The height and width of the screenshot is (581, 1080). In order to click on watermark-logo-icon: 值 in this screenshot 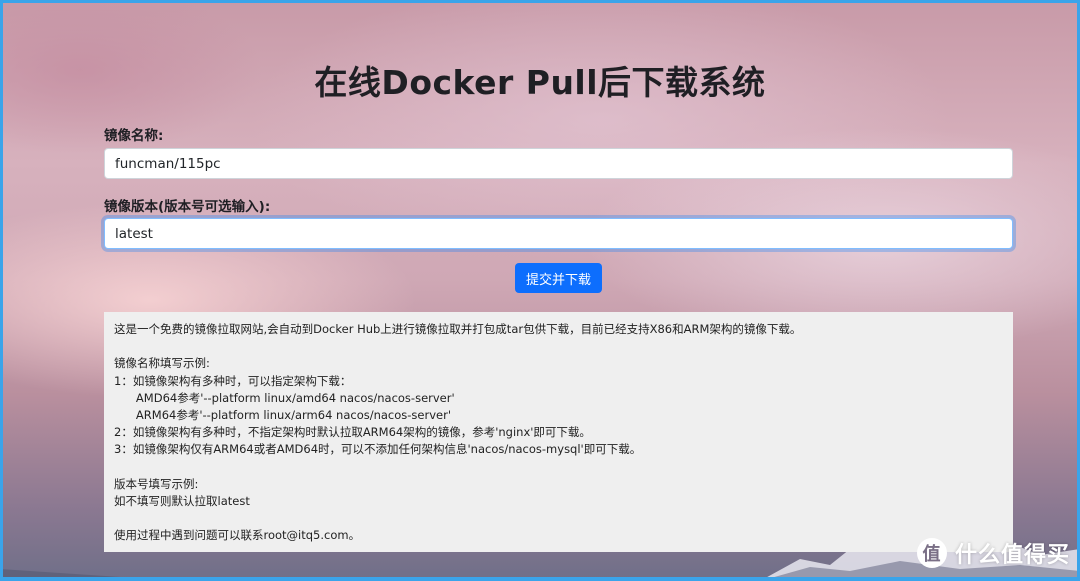, I will do `click(931, 553)`.